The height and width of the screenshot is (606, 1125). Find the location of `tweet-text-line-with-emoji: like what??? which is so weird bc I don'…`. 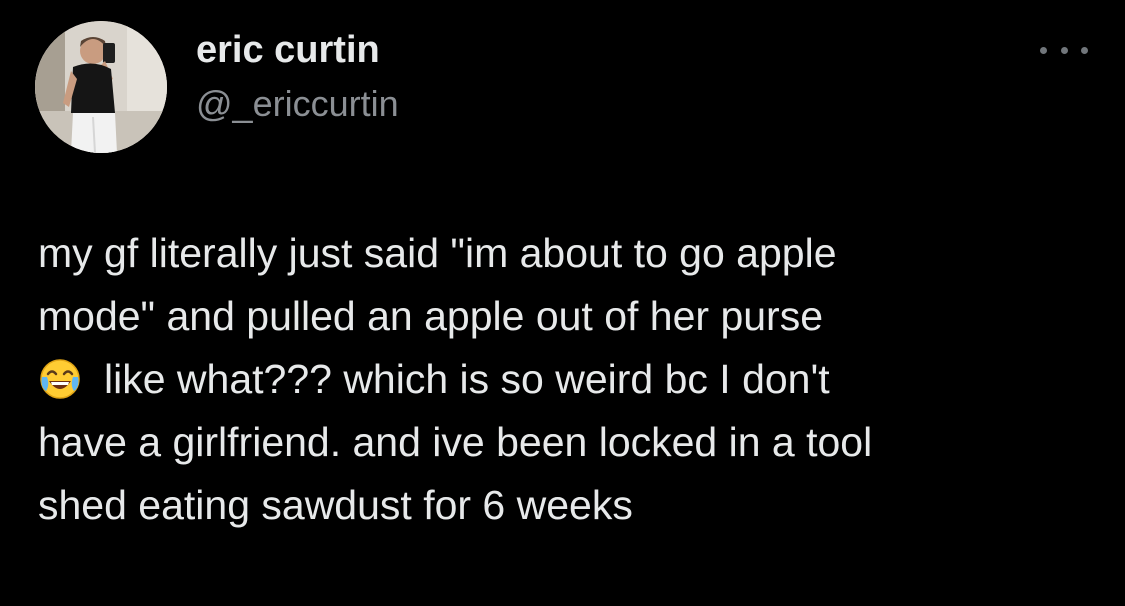

tweet-text-line-with-emoji: like what??? which is so weird bc I don'… is located at coordinates (563, 379).